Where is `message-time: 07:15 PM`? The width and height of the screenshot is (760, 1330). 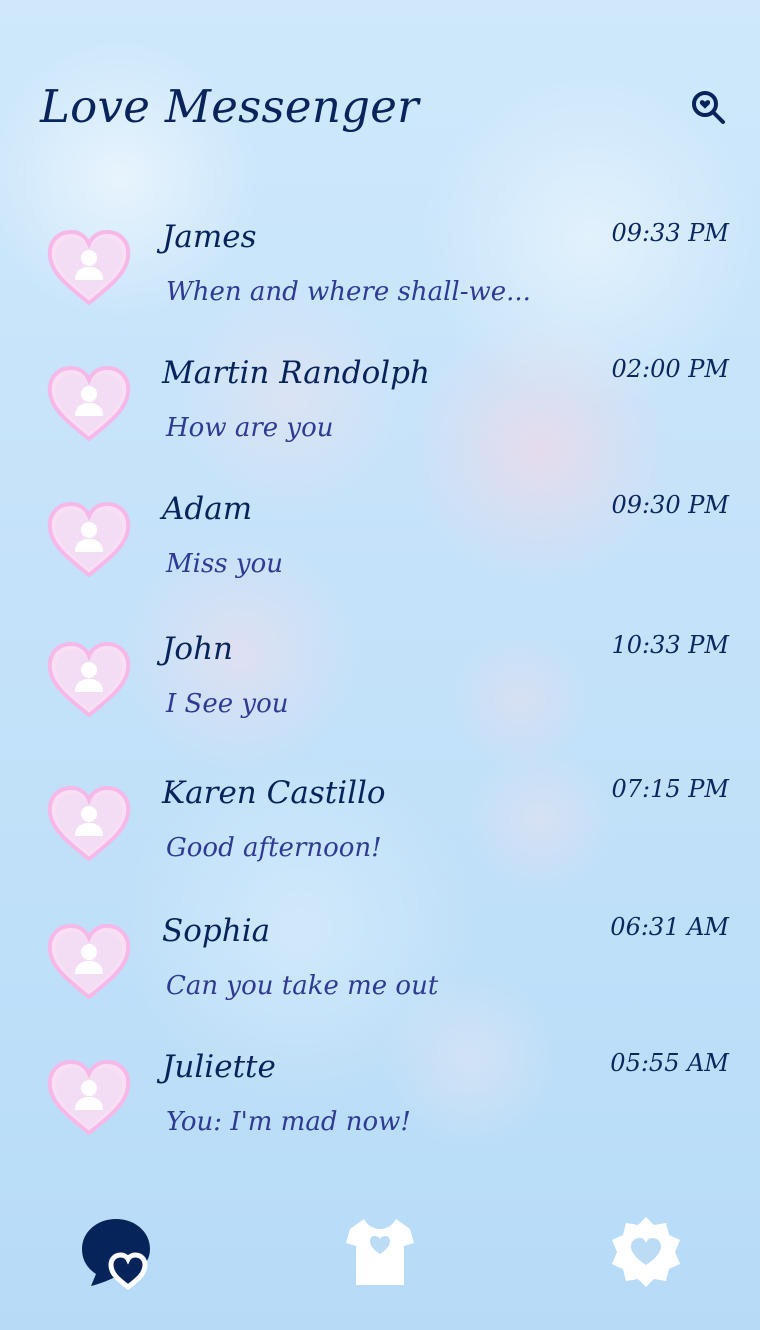 message-time: 07:15 PM is located at coordinates (670, 789).